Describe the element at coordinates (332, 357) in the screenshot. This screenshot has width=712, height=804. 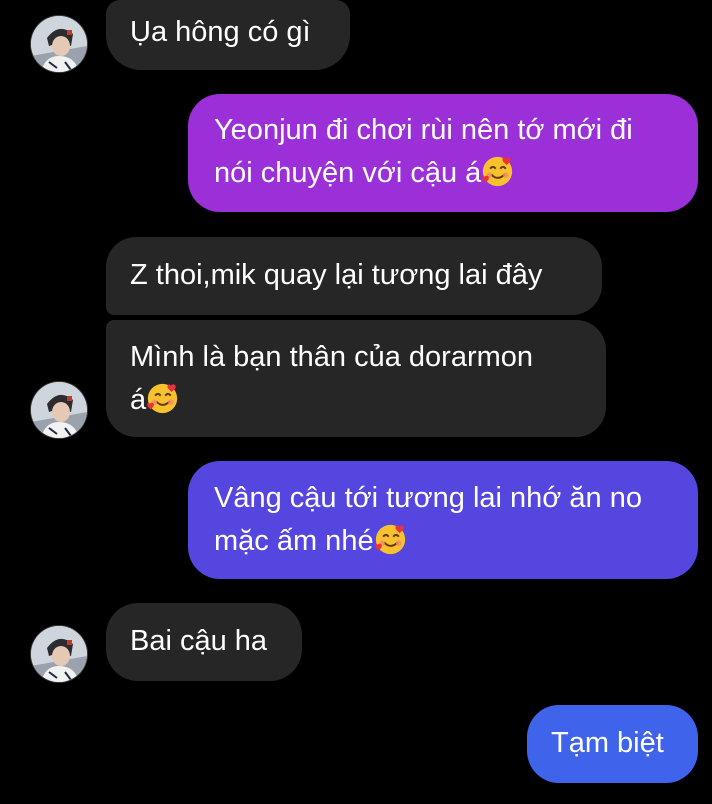
I see `message-text-line-1: Mình là bạn thân của dorarmon` at that location.